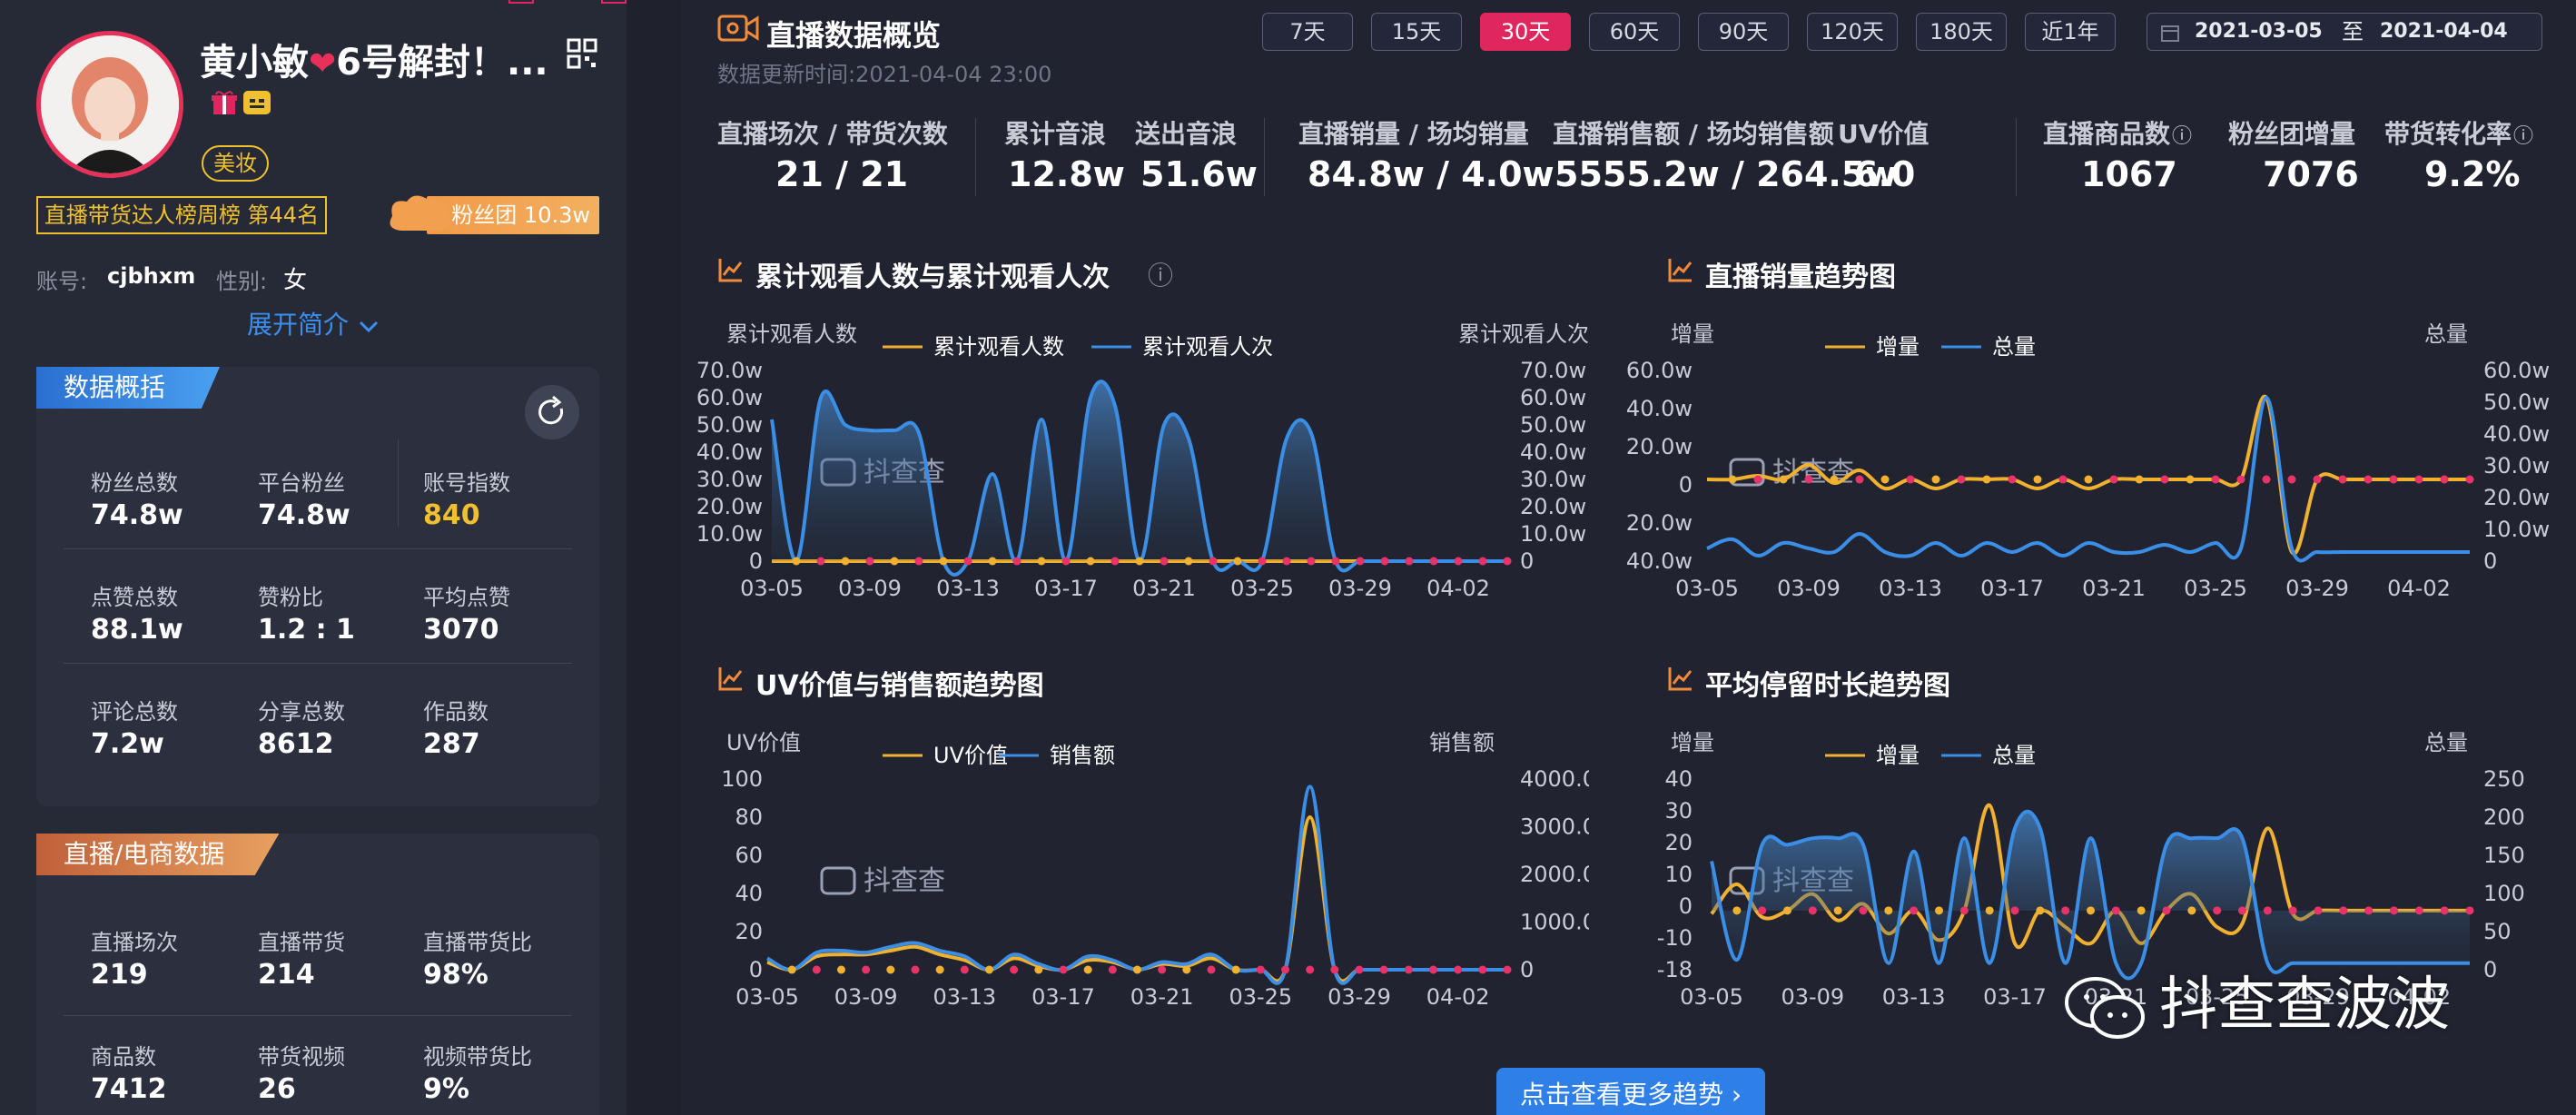 Image resolution: width=2576 pixels, height=1115 pixels. I want to click on metric-value: 7076, so click(2311, 174).